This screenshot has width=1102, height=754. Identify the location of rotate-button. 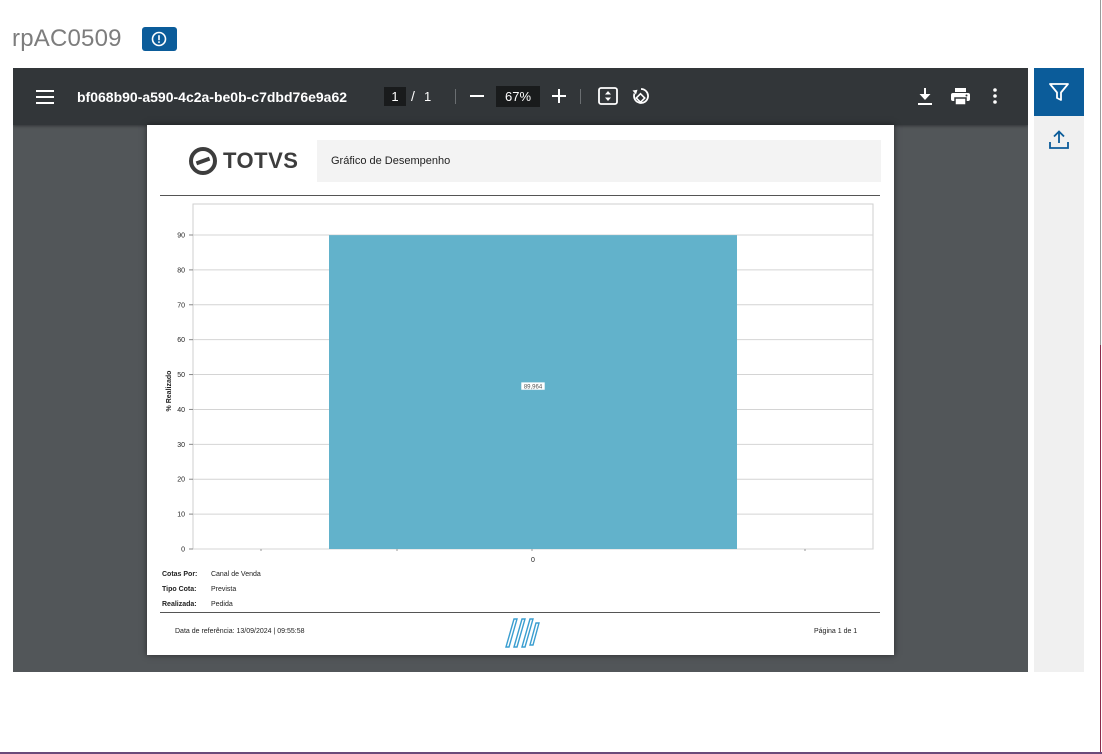
(641, 96).